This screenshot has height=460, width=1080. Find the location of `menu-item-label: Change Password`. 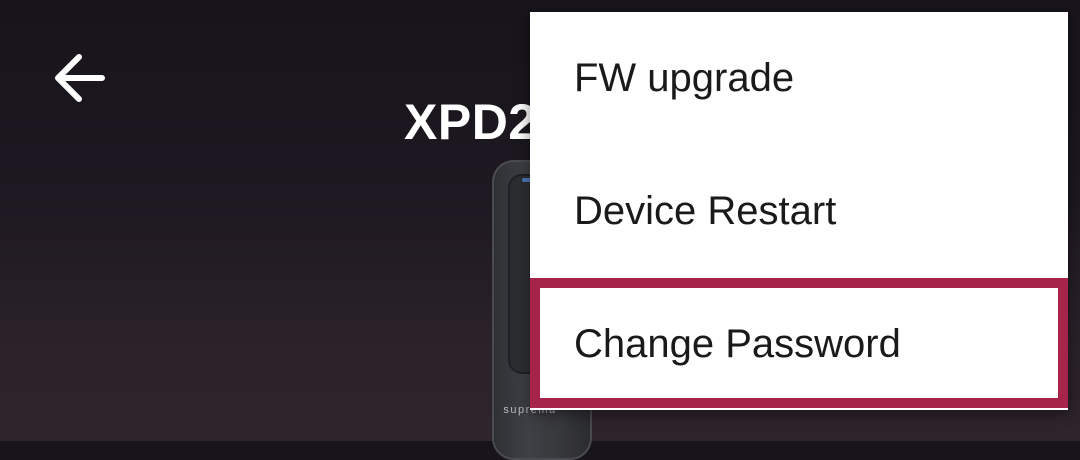

menu-item-label: Change Password is located at coordinates (737, 344).